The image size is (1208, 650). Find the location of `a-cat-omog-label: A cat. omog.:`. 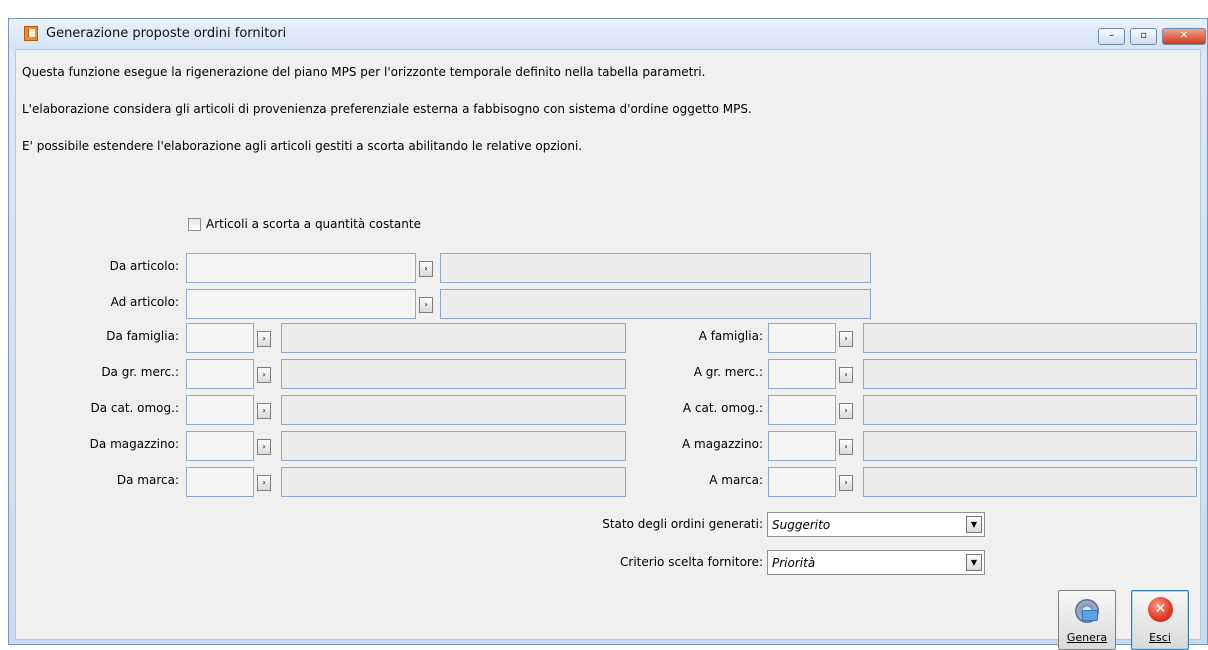

a-cat-omog-label: A cat. omog.: is located at coordinates (722, 408).